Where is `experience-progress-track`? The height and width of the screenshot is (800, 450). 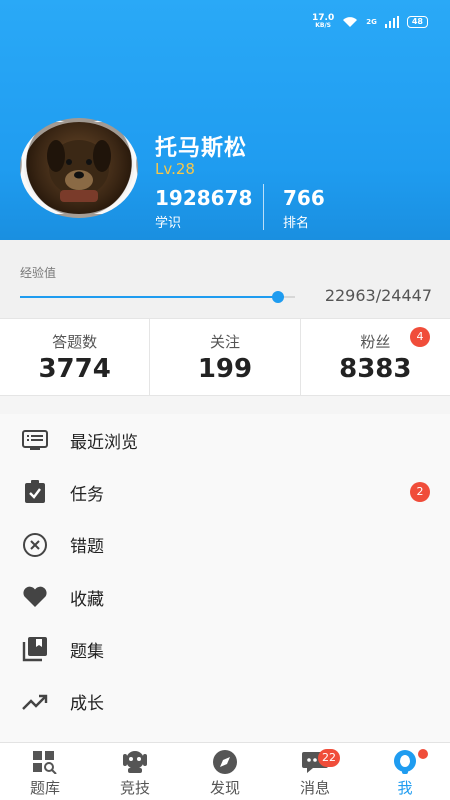
experience-progress-track is located at coordinates (157, 297).